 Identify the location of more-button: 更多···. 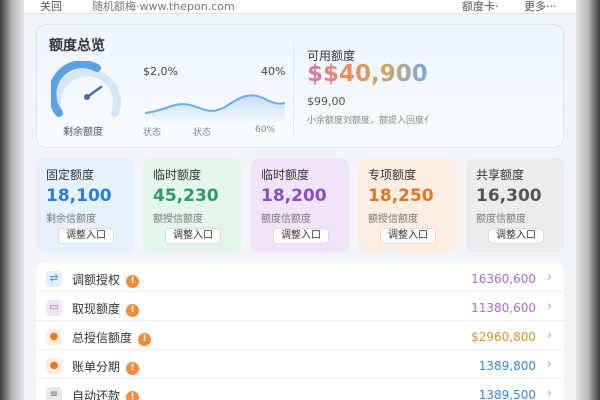
(540, 7).